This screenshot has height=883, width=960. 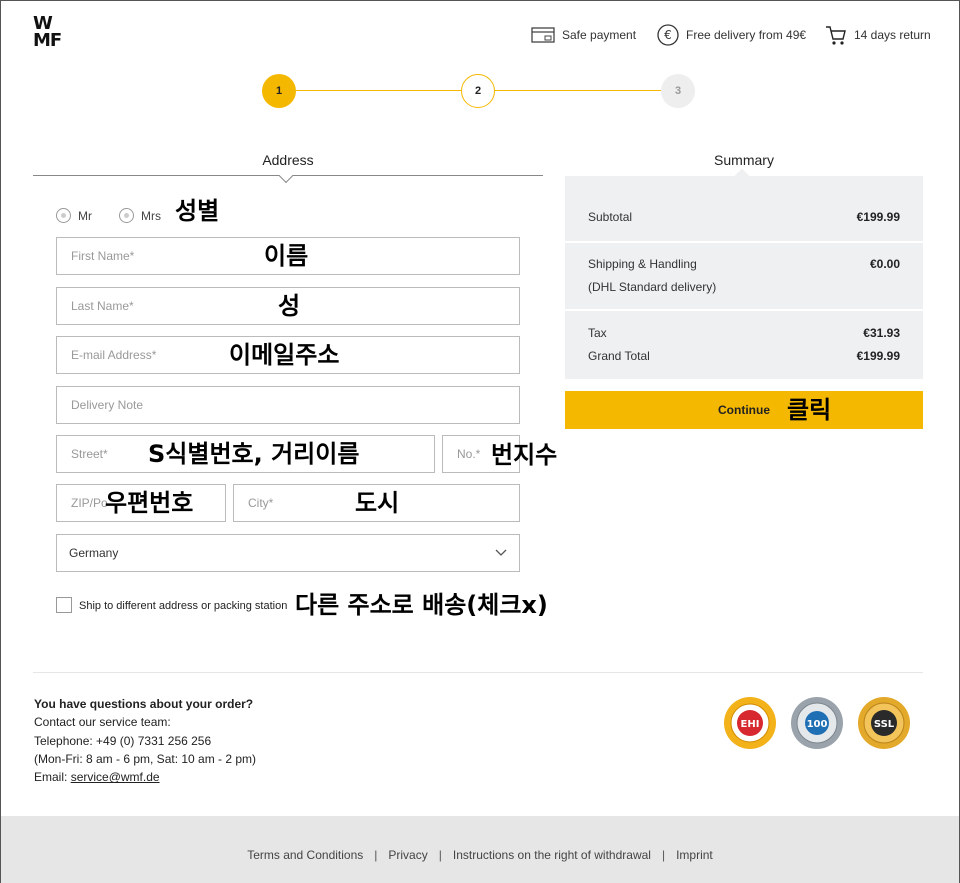 What do you see at coordinates (746, 35) in the screenshot?
I see `free-delivery-label: Free delivery from 49€` at bounding box center [746, 35].